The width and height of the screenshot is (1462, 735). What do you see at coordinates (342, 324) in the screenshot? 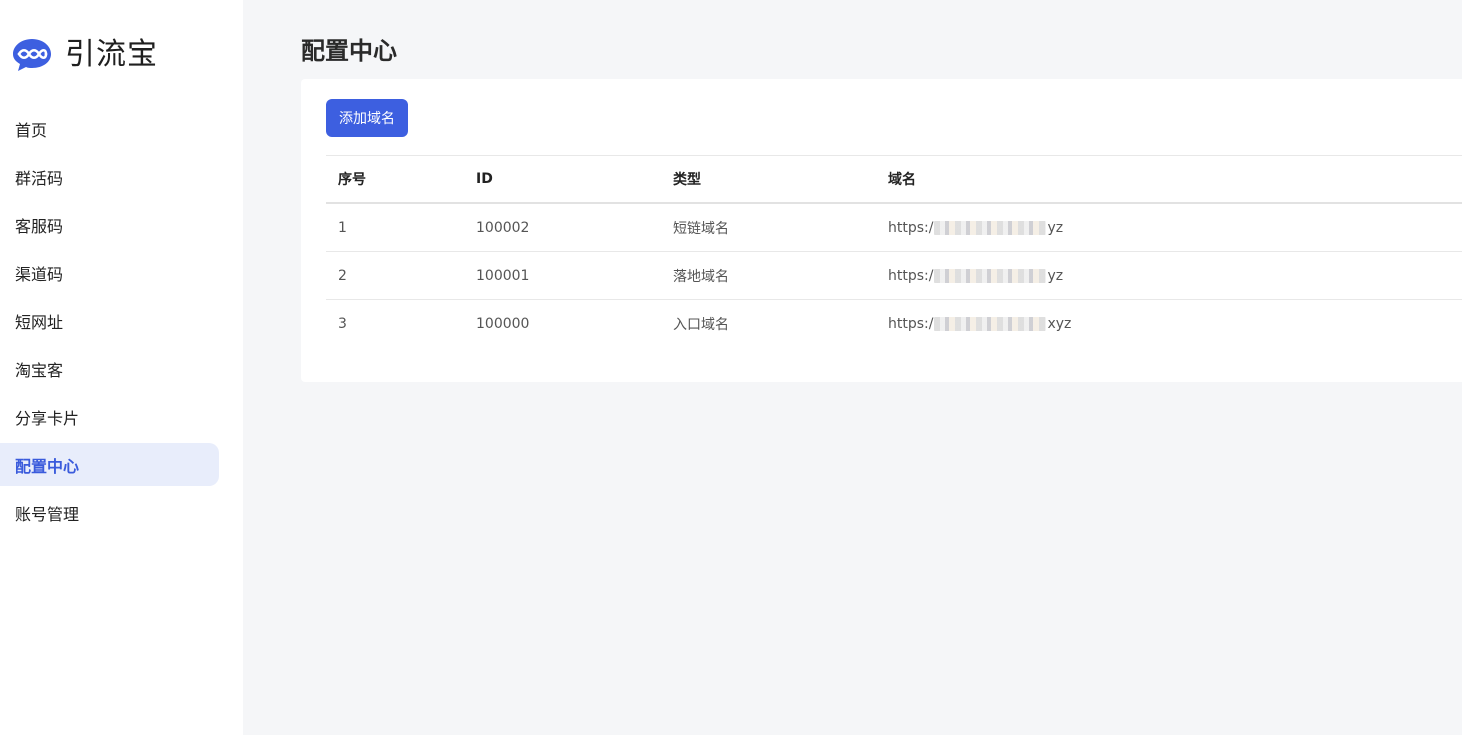
I see `cell-index: 3` at bounding box center [342, 324].